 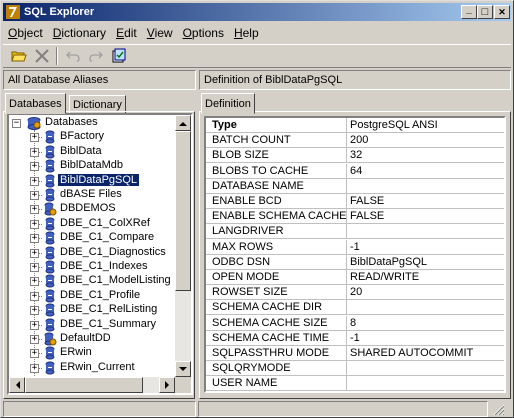 I want to click on menu-options: Options, so click(x=203, y=33).